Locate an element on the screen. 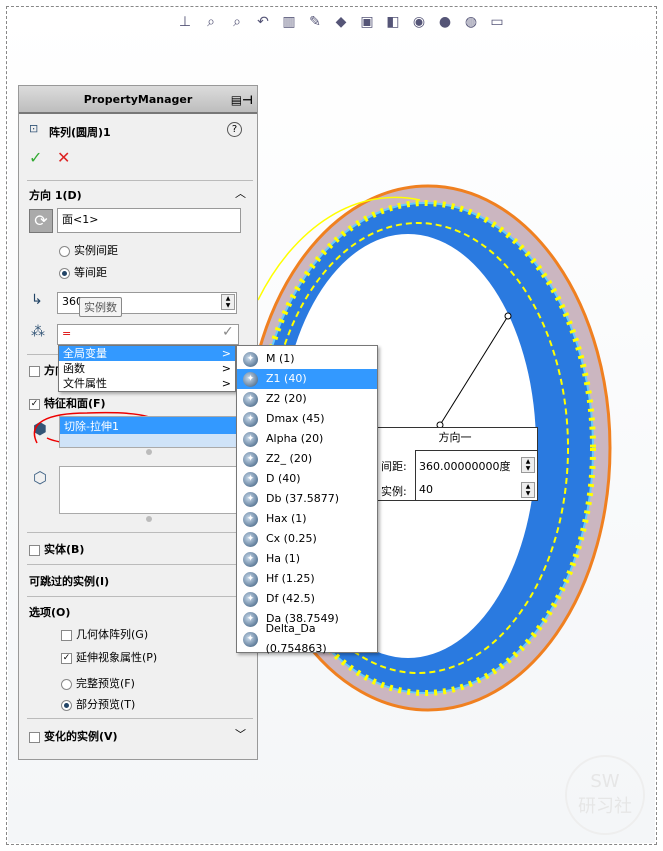 This screenshot has width=663, height=851. callout-count-label: 实例: is located at coordinates (394, 491).